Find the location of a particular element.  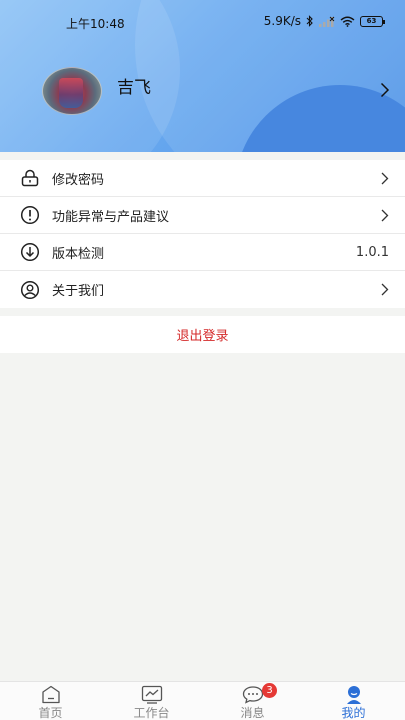

bottom-tab-bar: 首页 工作台 3 消息 我的 is located at coordinates (202, 700).